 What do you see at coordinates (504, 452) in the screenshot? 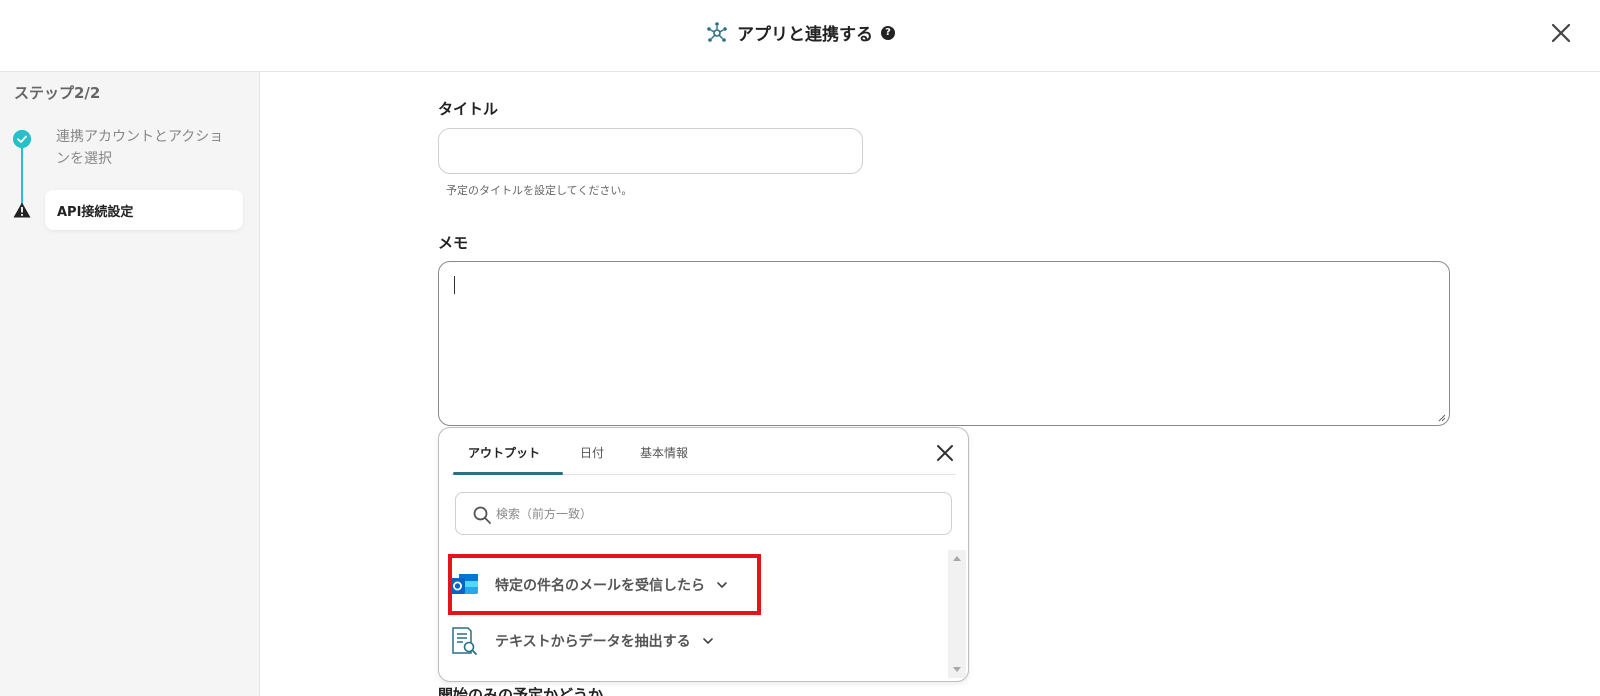
I see `tab-output: アウトプット` at bounding box center [504, 452].